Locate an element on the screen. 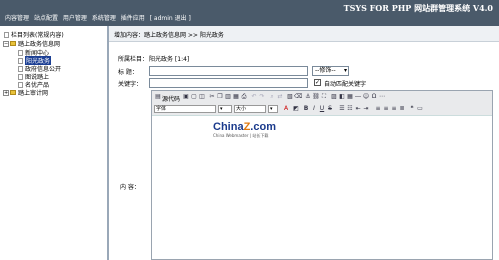 The width and height of the screenshot is (499, 260). tree-root: 栏目列表(常规内容) is located at coordinates (34, 34).